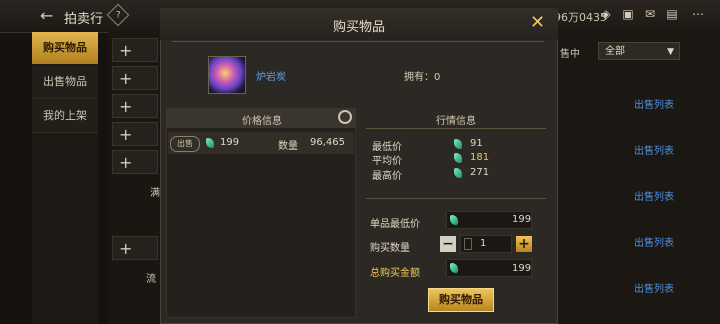 The height and width of the screenshot is (324, 720). What do you see at coordinates (387, 176) in the screenshot?
I see `max-price-label: 最高价` at bounding box center [387, 176].